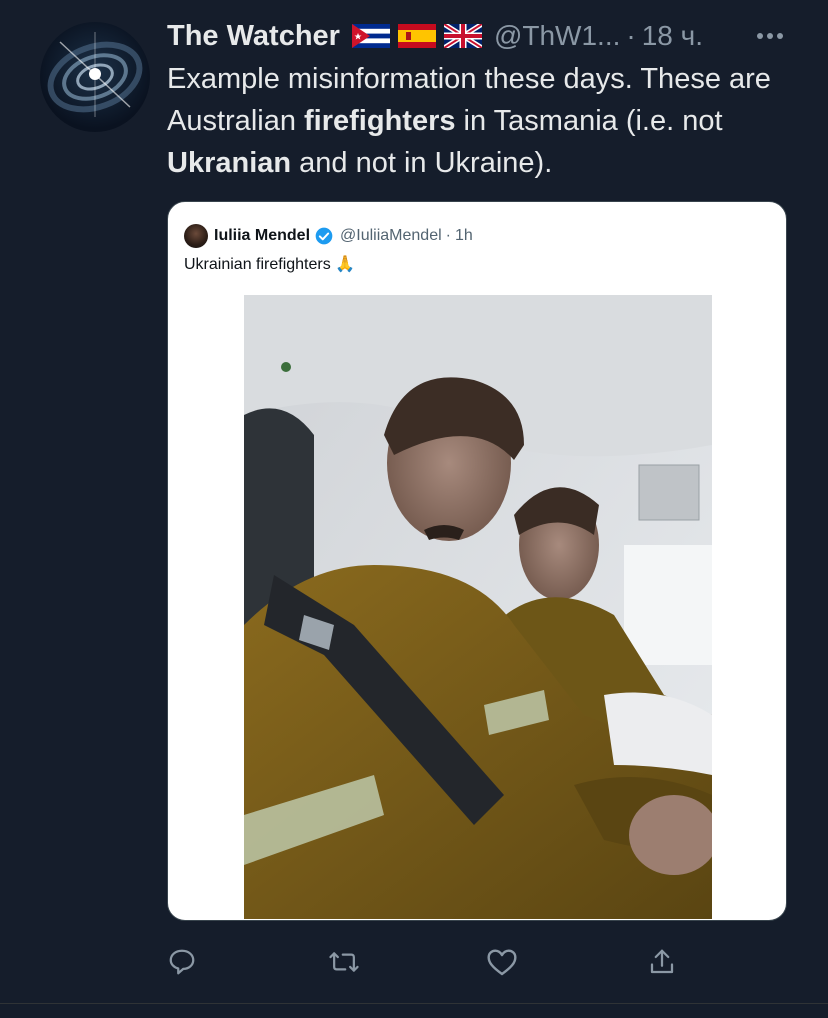  Describe the element at coordinates (462, 36) in the screenshot. I see `flag-uk-icon` at that location.